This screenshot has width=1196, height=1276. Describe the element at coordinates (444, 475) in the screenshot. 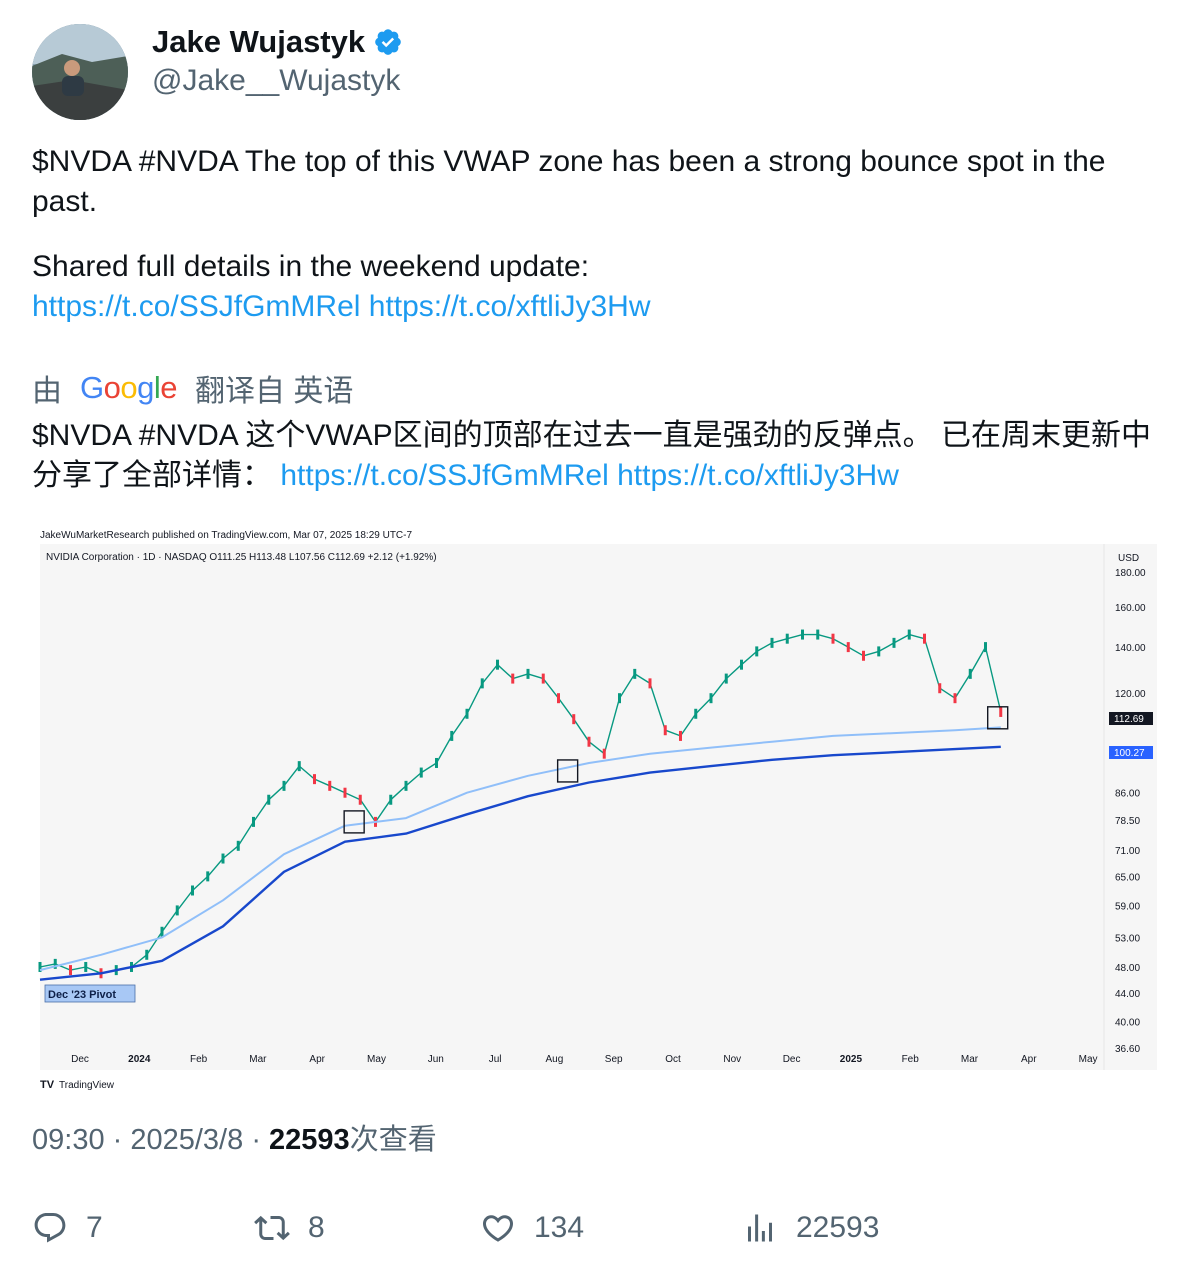

I see `translated-link-1: https://t.co/SSJfGmMRel` at that location.